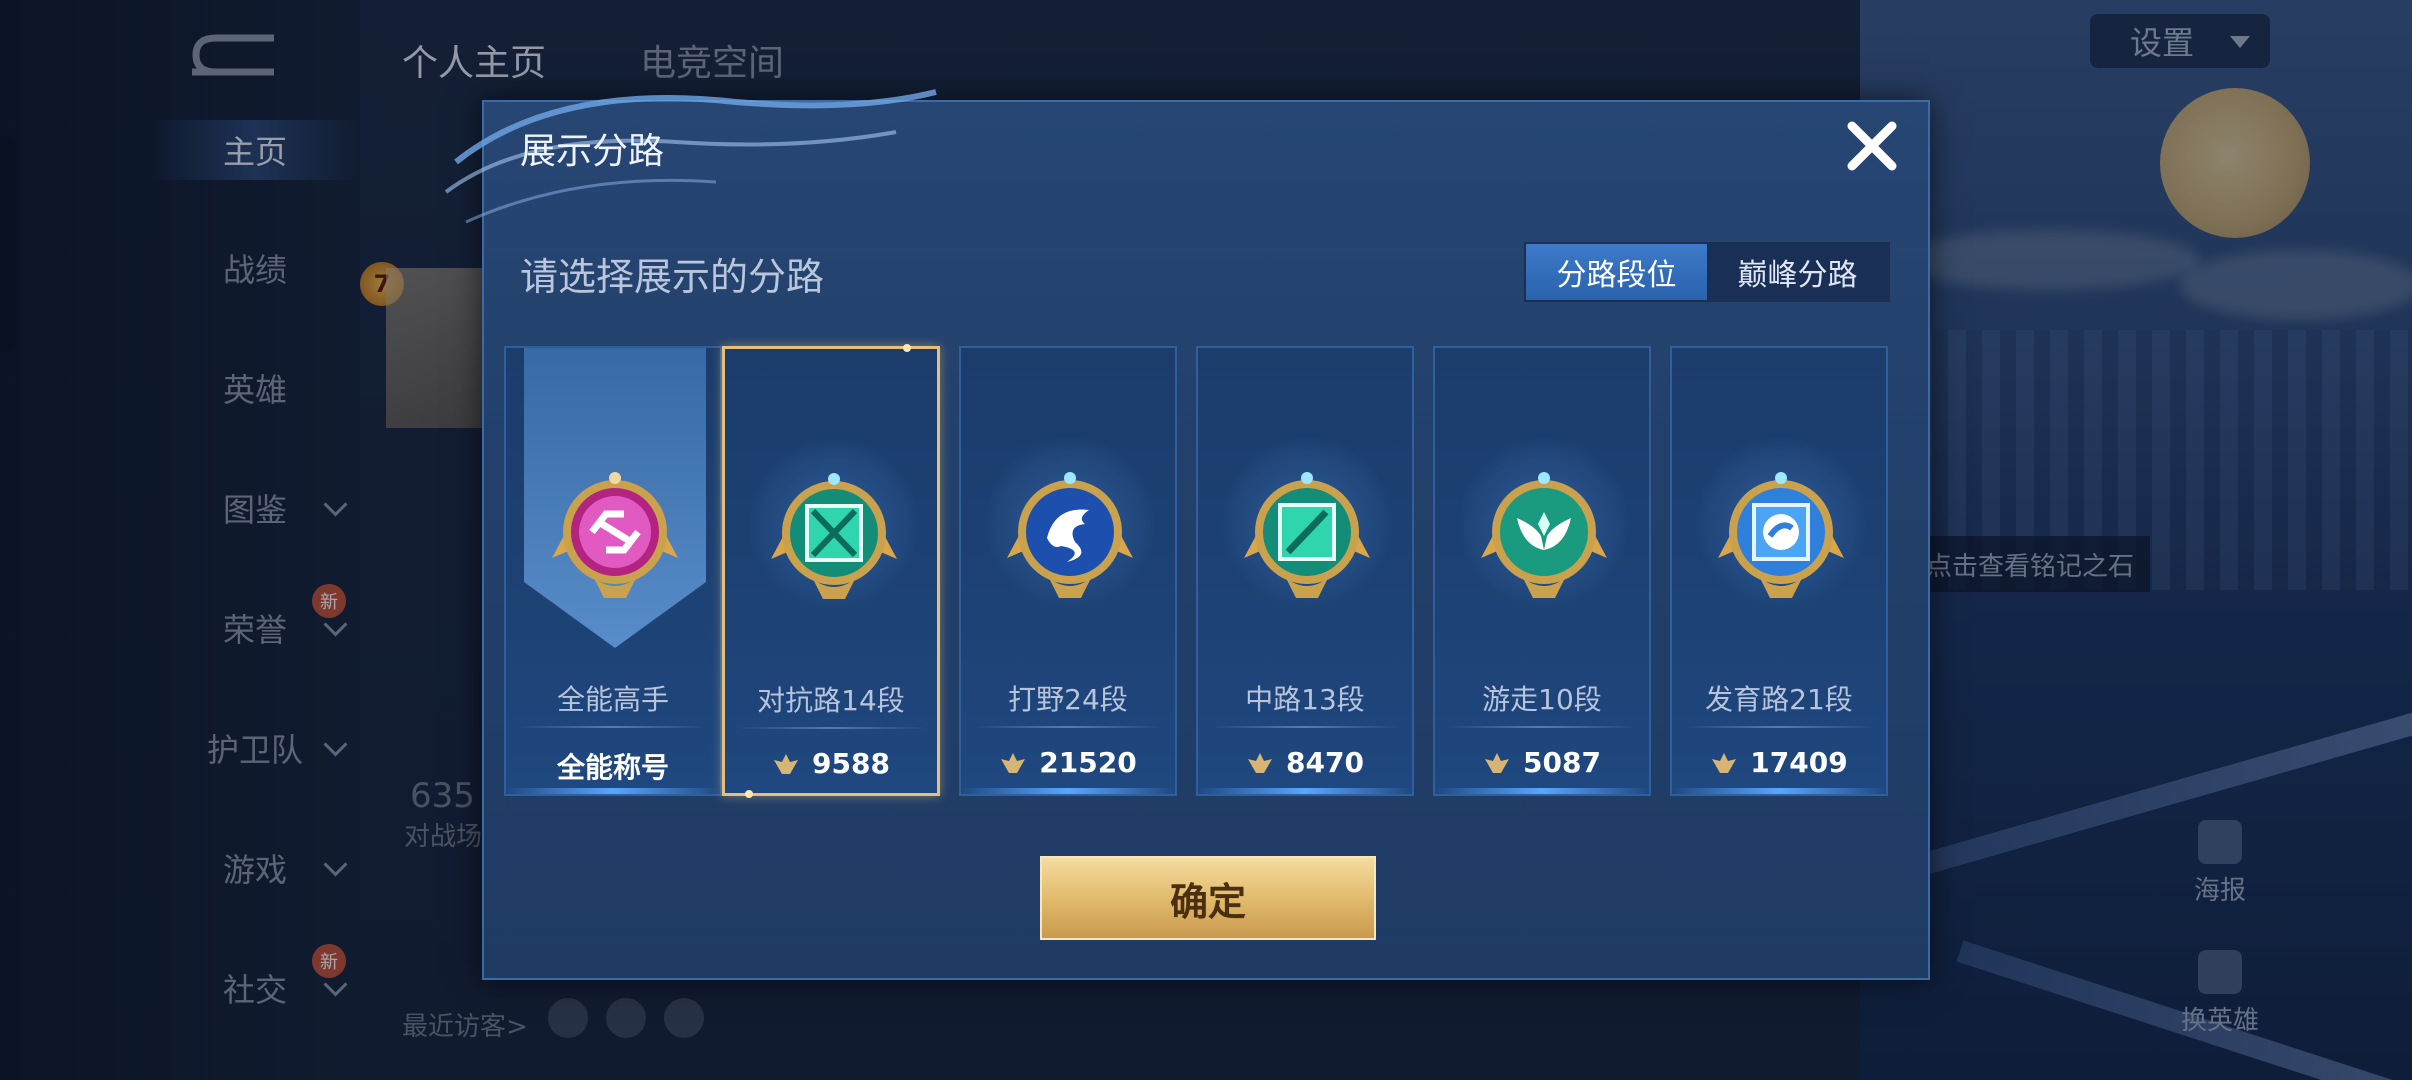 The height and width of the screenshot is (1080, 2412). Describe the element at coordinates (1208, 898) in the screenshot. I see `confirm-button: 确定` at that location.